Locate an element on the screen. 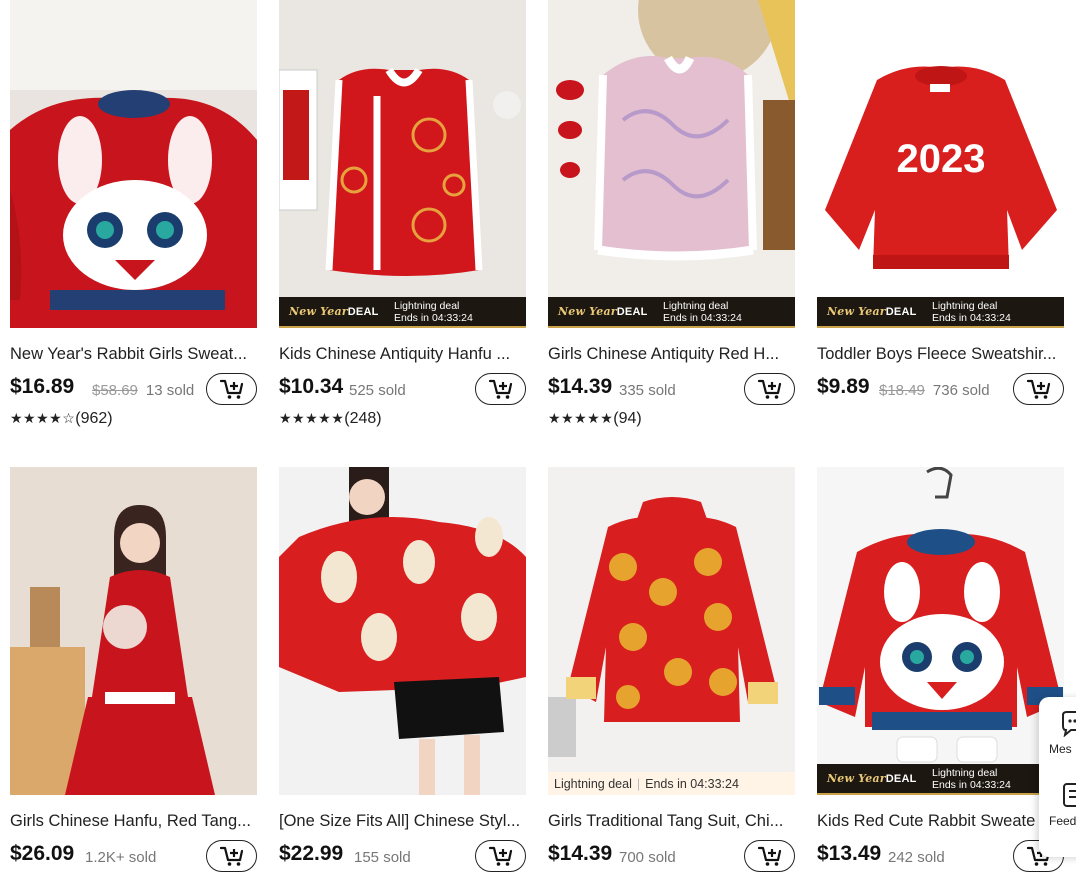  feedback-button: Feed is located at coordinates (1057, 812).